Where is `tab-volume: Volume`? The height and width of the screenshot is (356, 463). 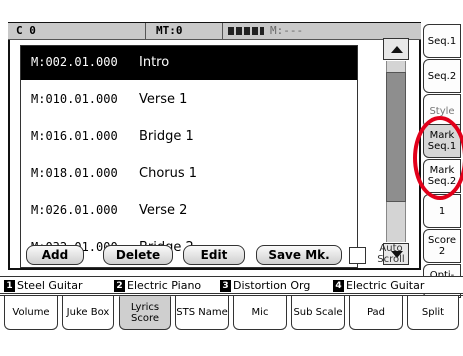 tab-volume: Volume is located at coordinates (31, 313).